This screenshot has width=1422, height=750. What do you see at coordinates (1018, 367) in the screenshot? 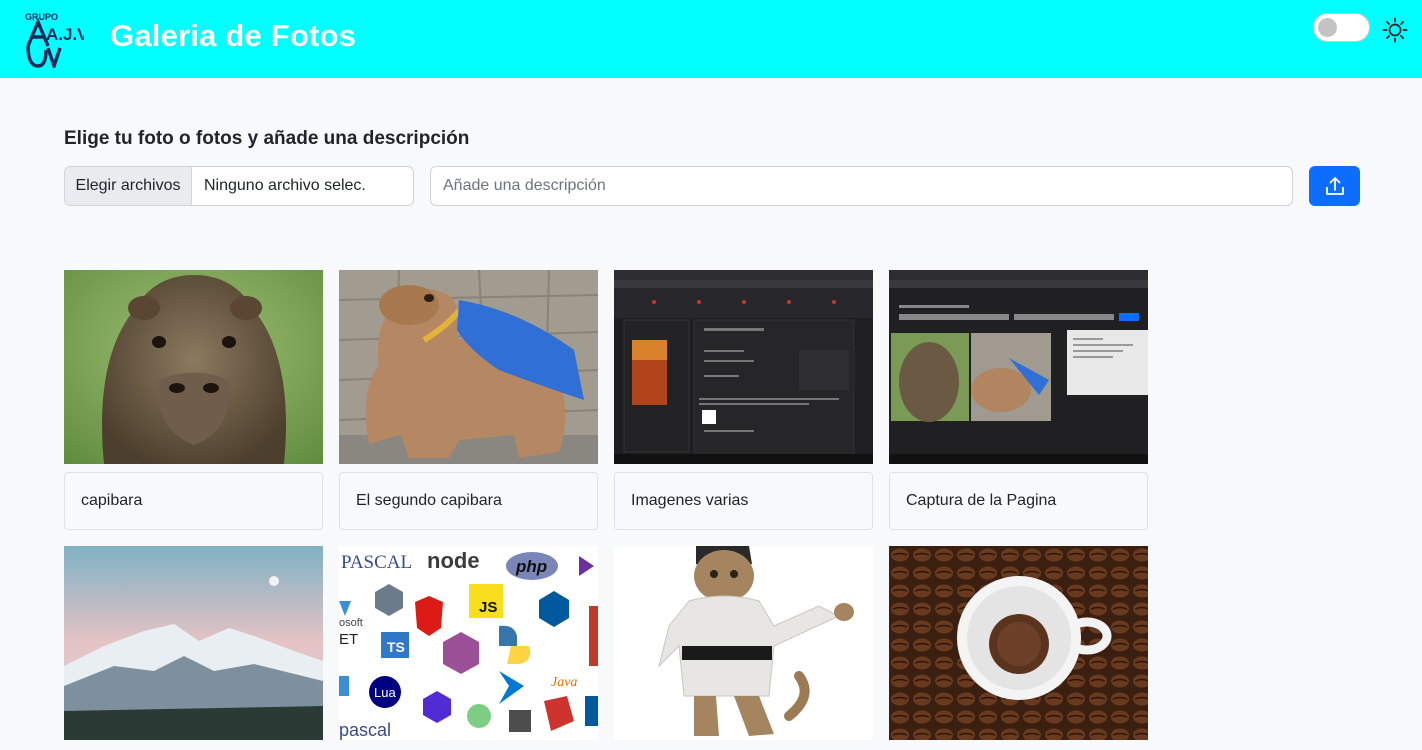
I see `photo-screenshot-gallery` at bounding box center [1018, 367].